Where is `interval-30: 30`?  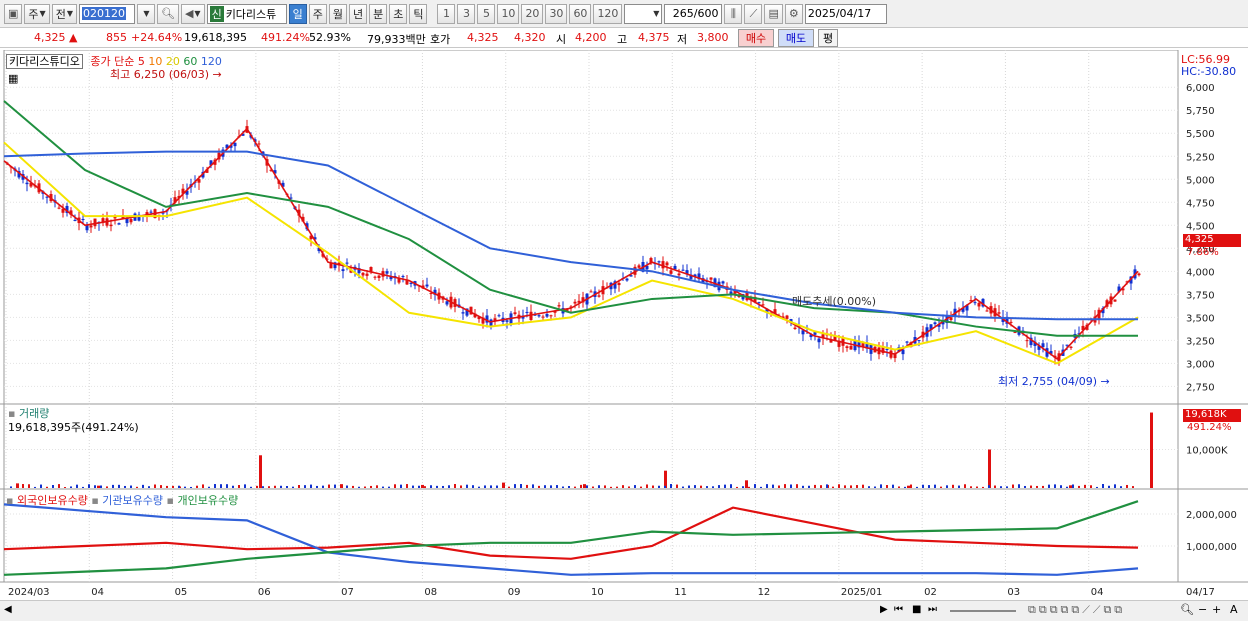 interval-30: 30 is located at coordinates (556, 13).